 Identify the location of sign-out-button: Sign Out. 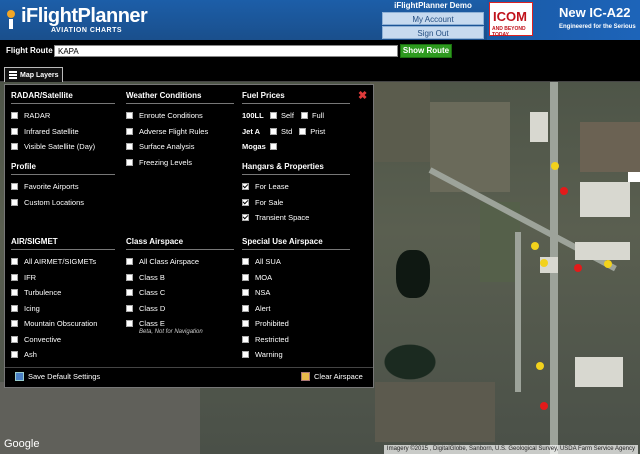
(433, 32).